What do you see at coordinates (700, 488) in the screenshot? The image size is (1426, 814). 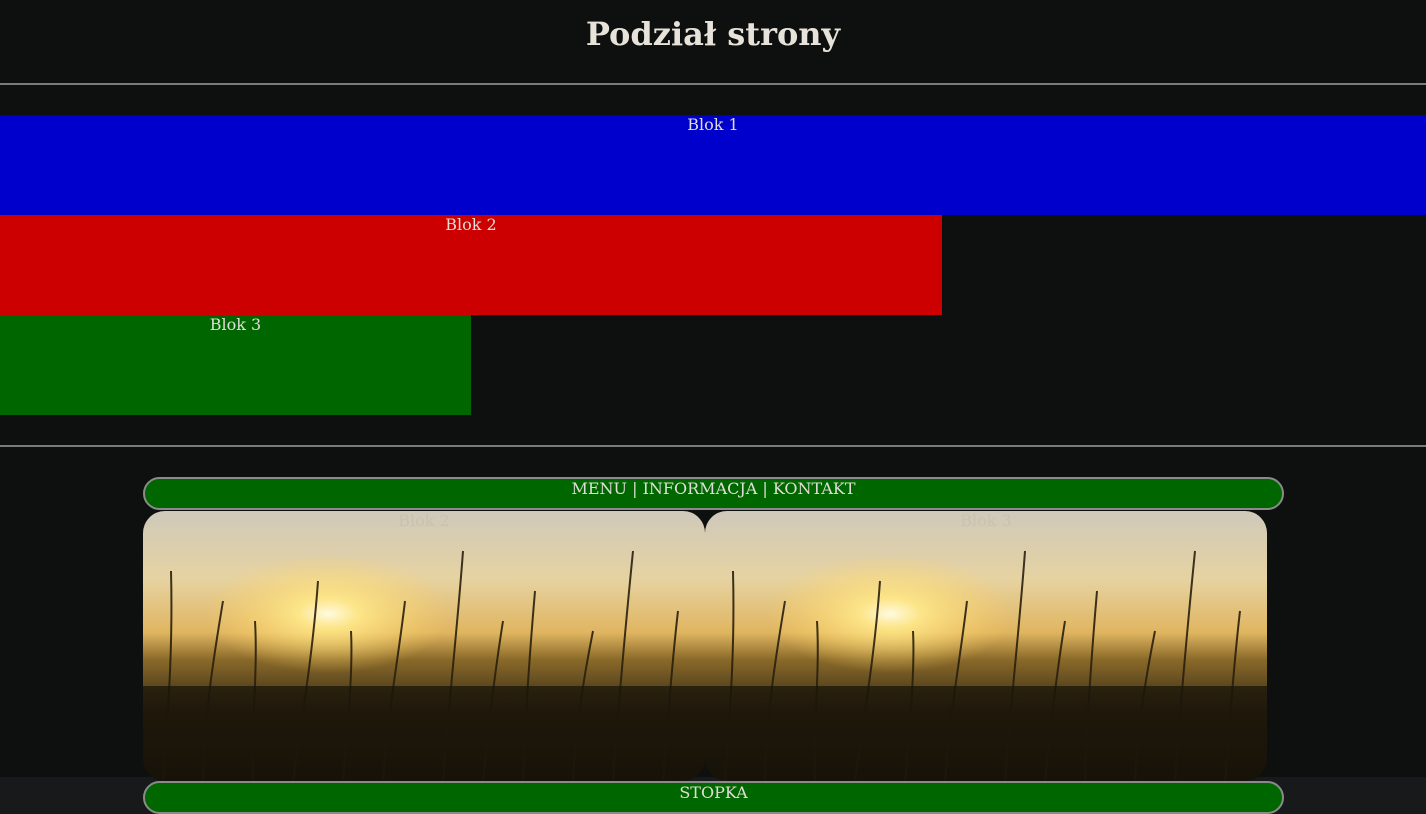 I see `nav-item-informacja: INFORMACJA` at bounding box center [700, 488].